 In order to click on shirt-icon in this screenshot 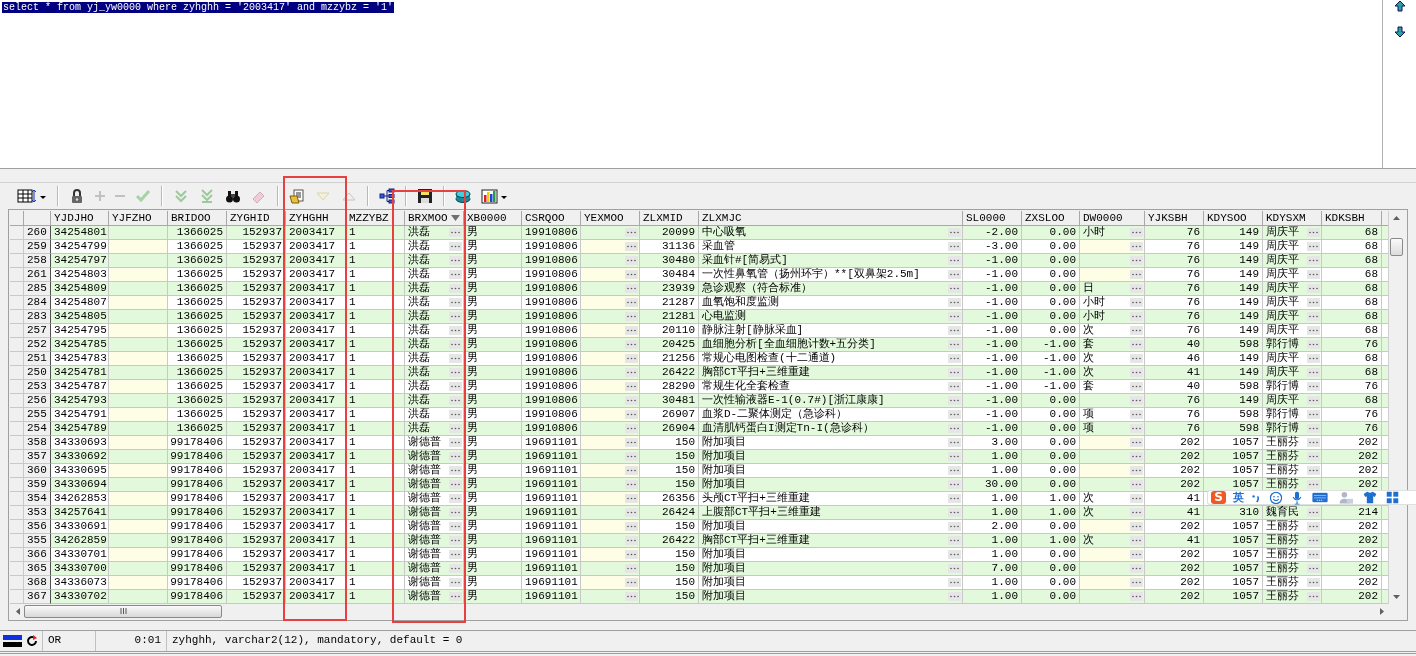, I will do `click(1370, 497)`.